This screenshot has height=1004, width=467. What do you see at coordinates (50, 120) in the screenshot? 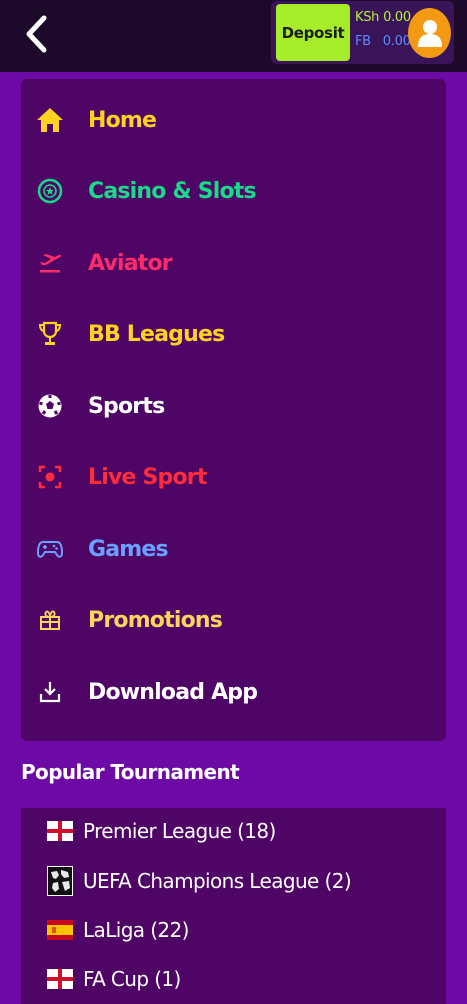
I see `home-icon` at bounding box center [50, 120].